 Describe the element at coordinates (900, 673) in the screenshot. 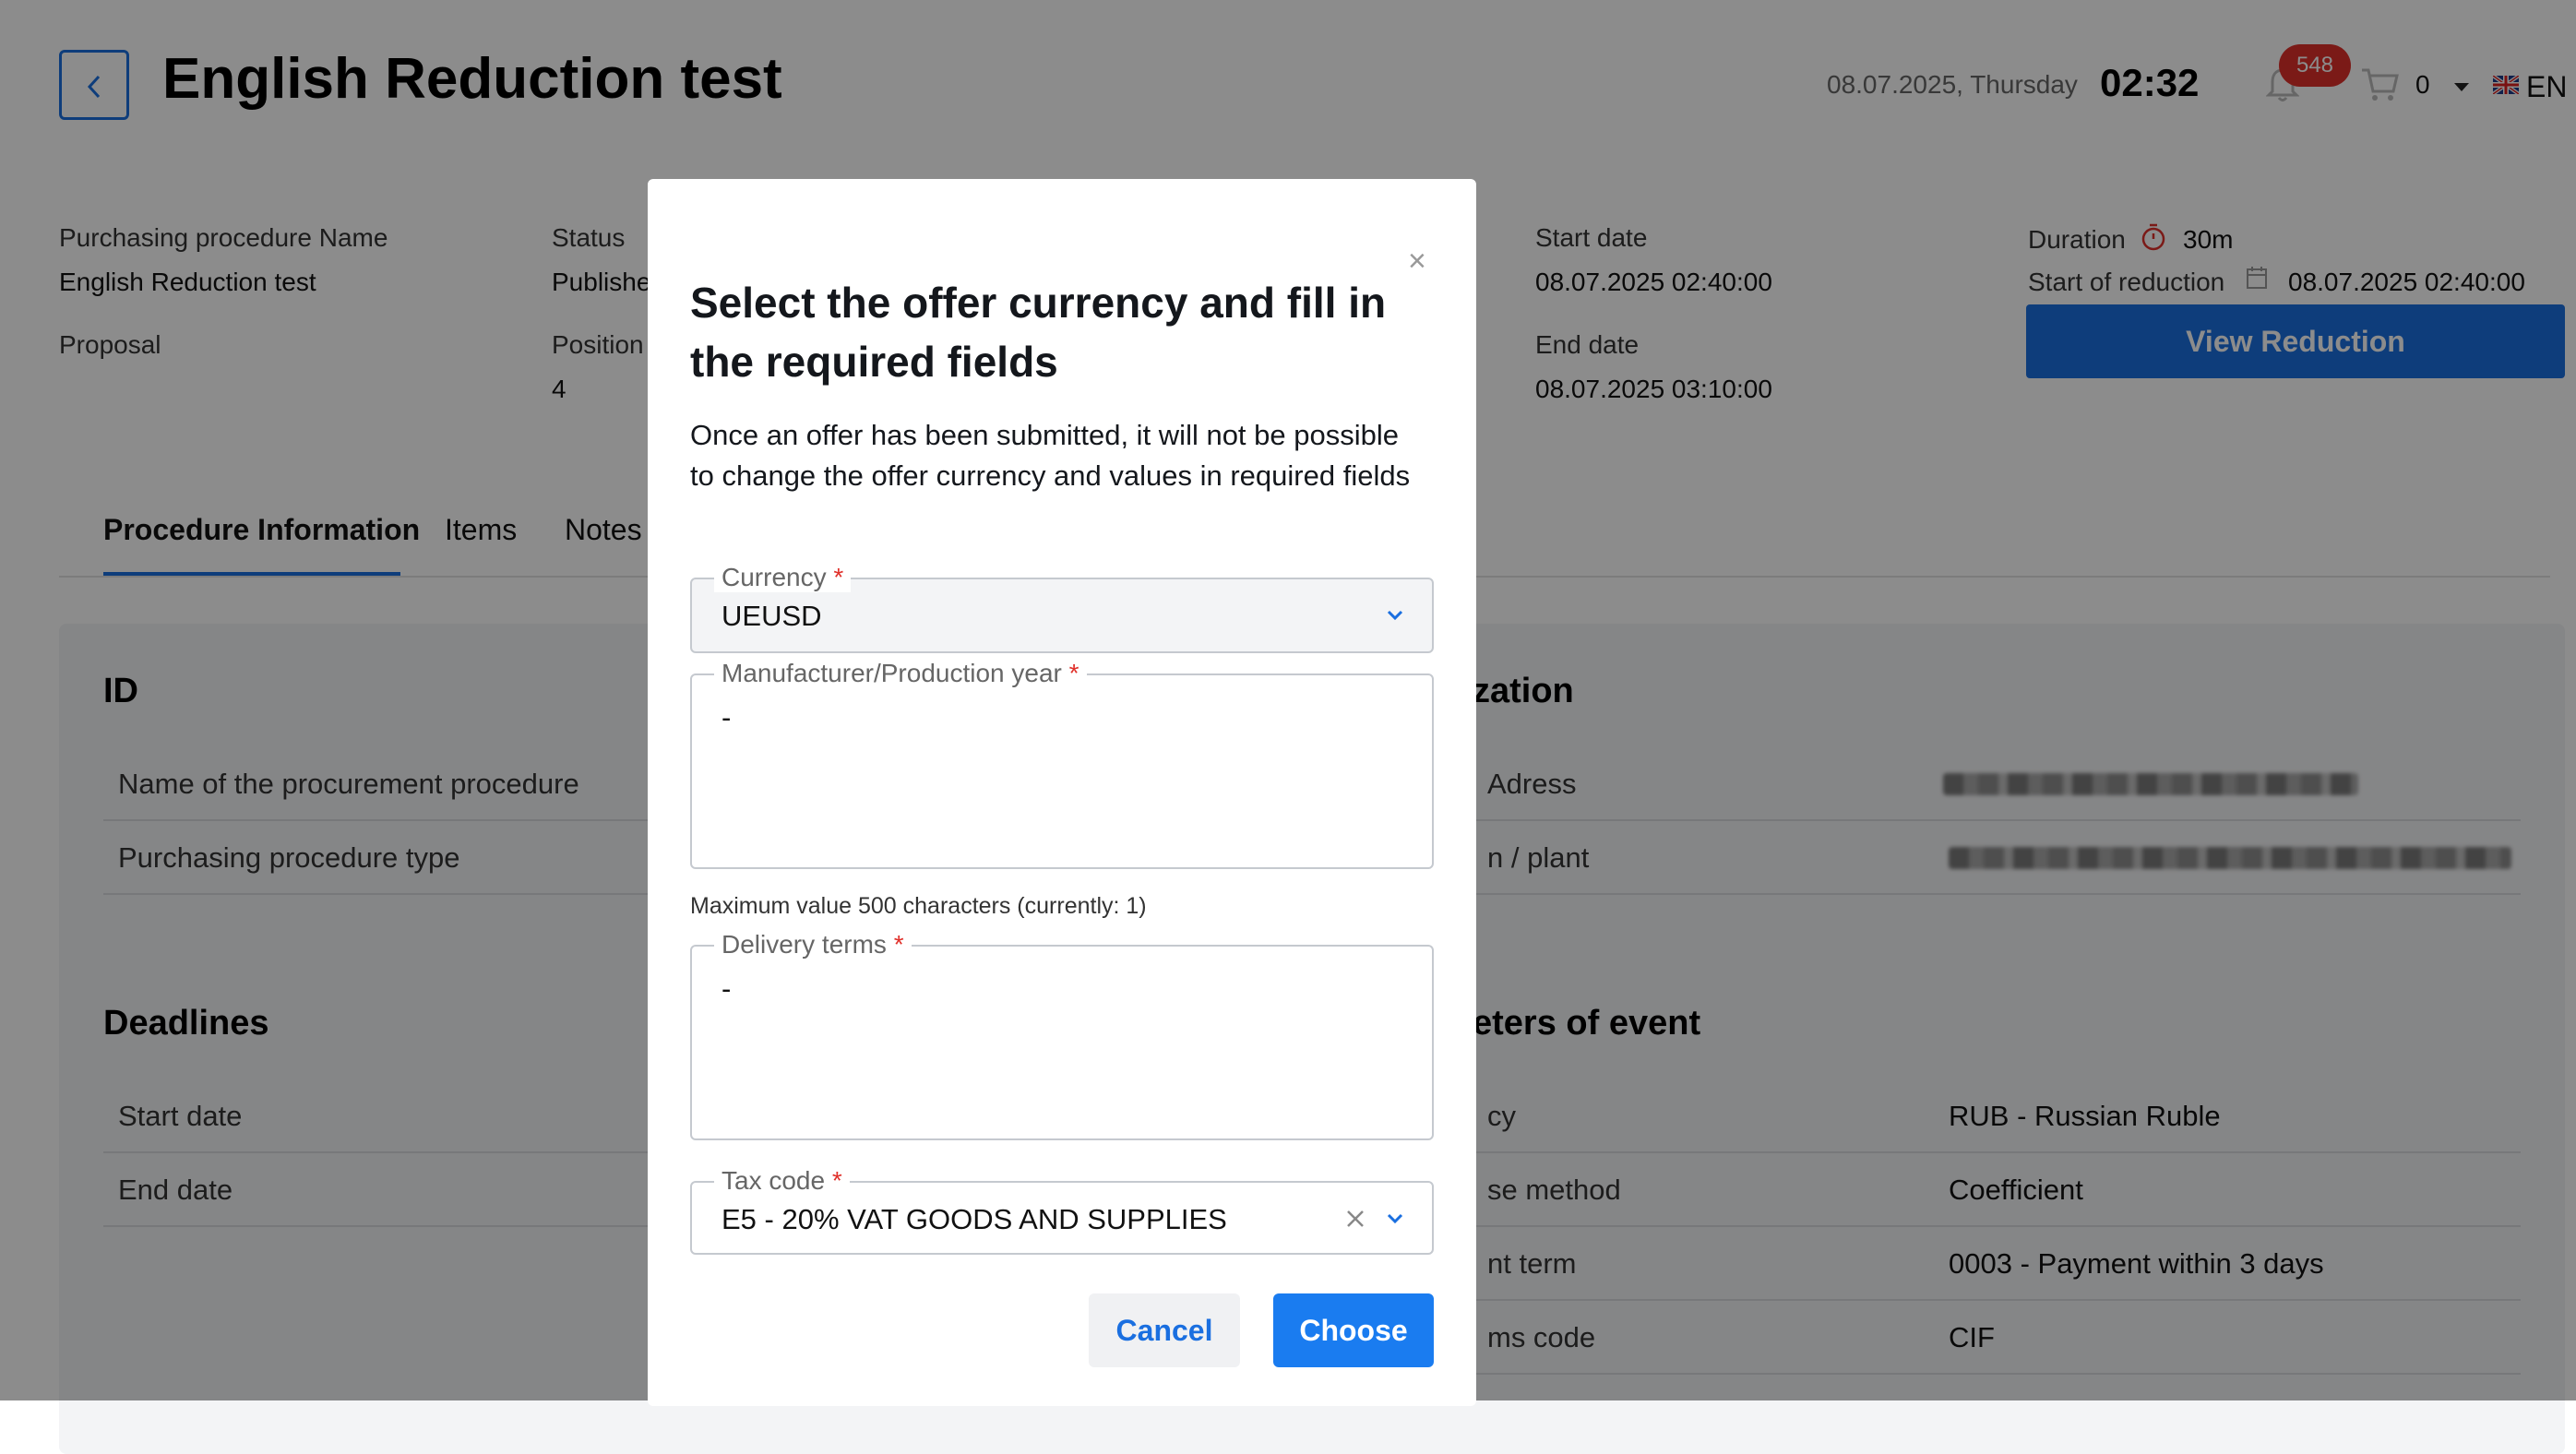

I see `manufacturer-label: Manufacturer/Production year *` at that location.